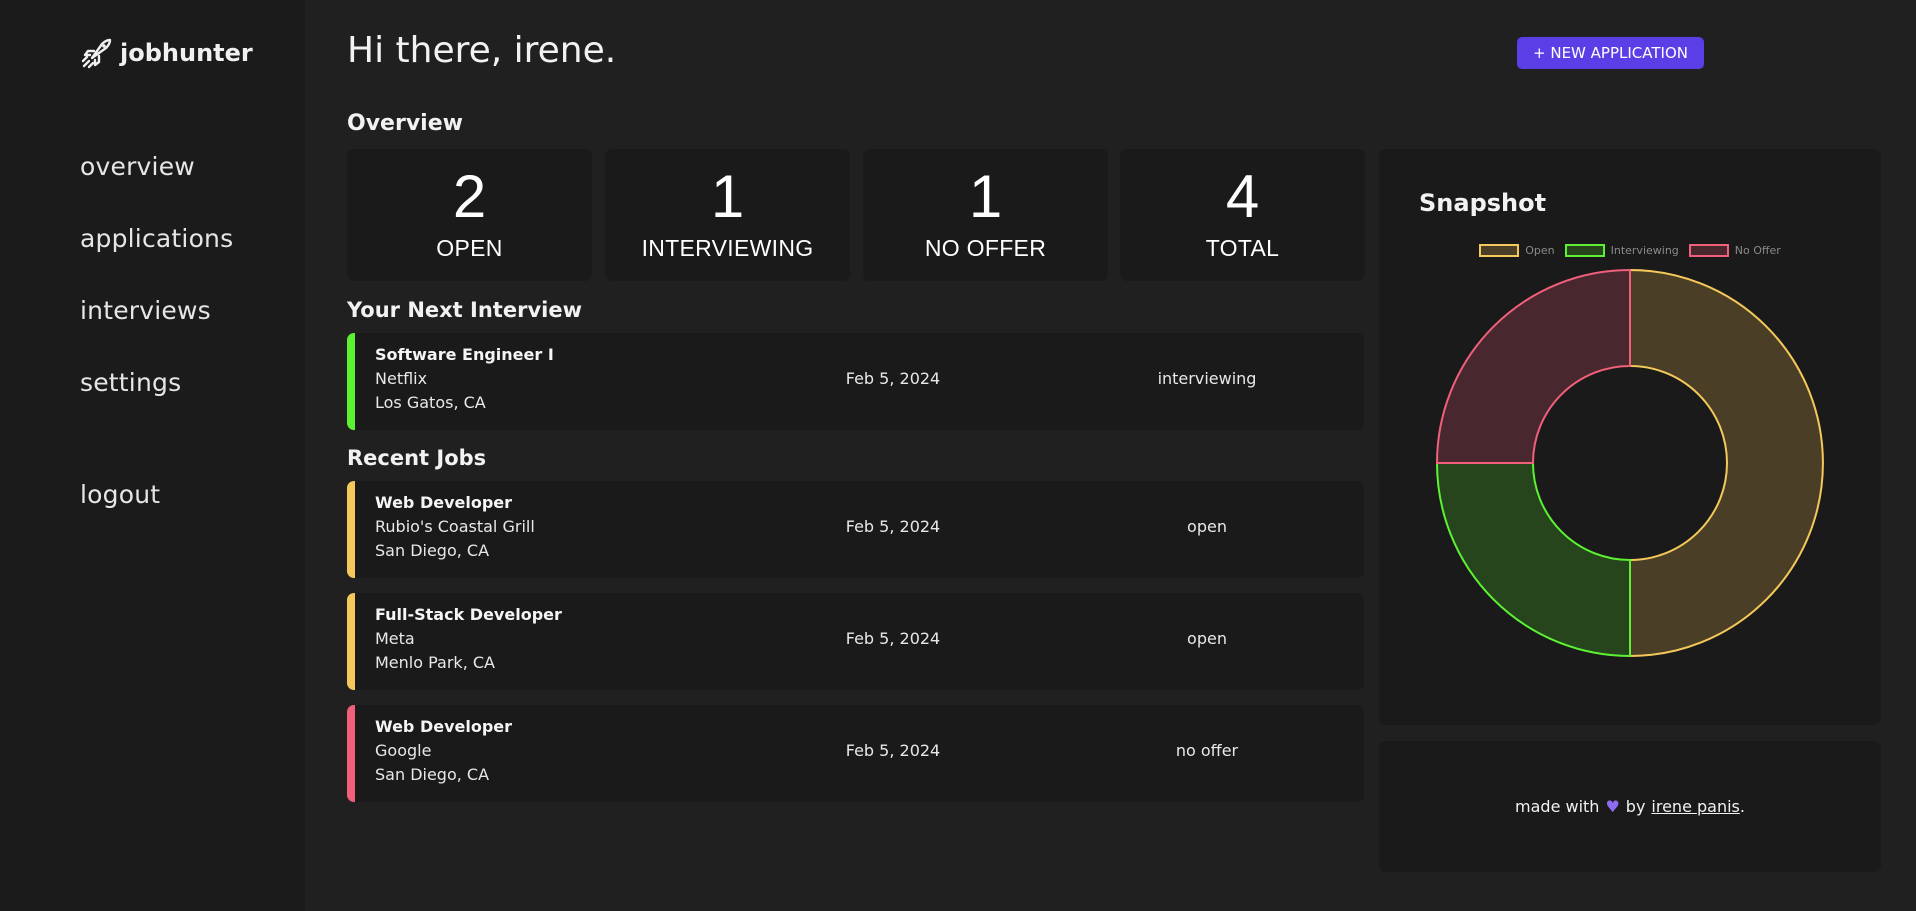 The image size is (1916, 911). I want to click on overview-title: Overview, so click(405, 123).